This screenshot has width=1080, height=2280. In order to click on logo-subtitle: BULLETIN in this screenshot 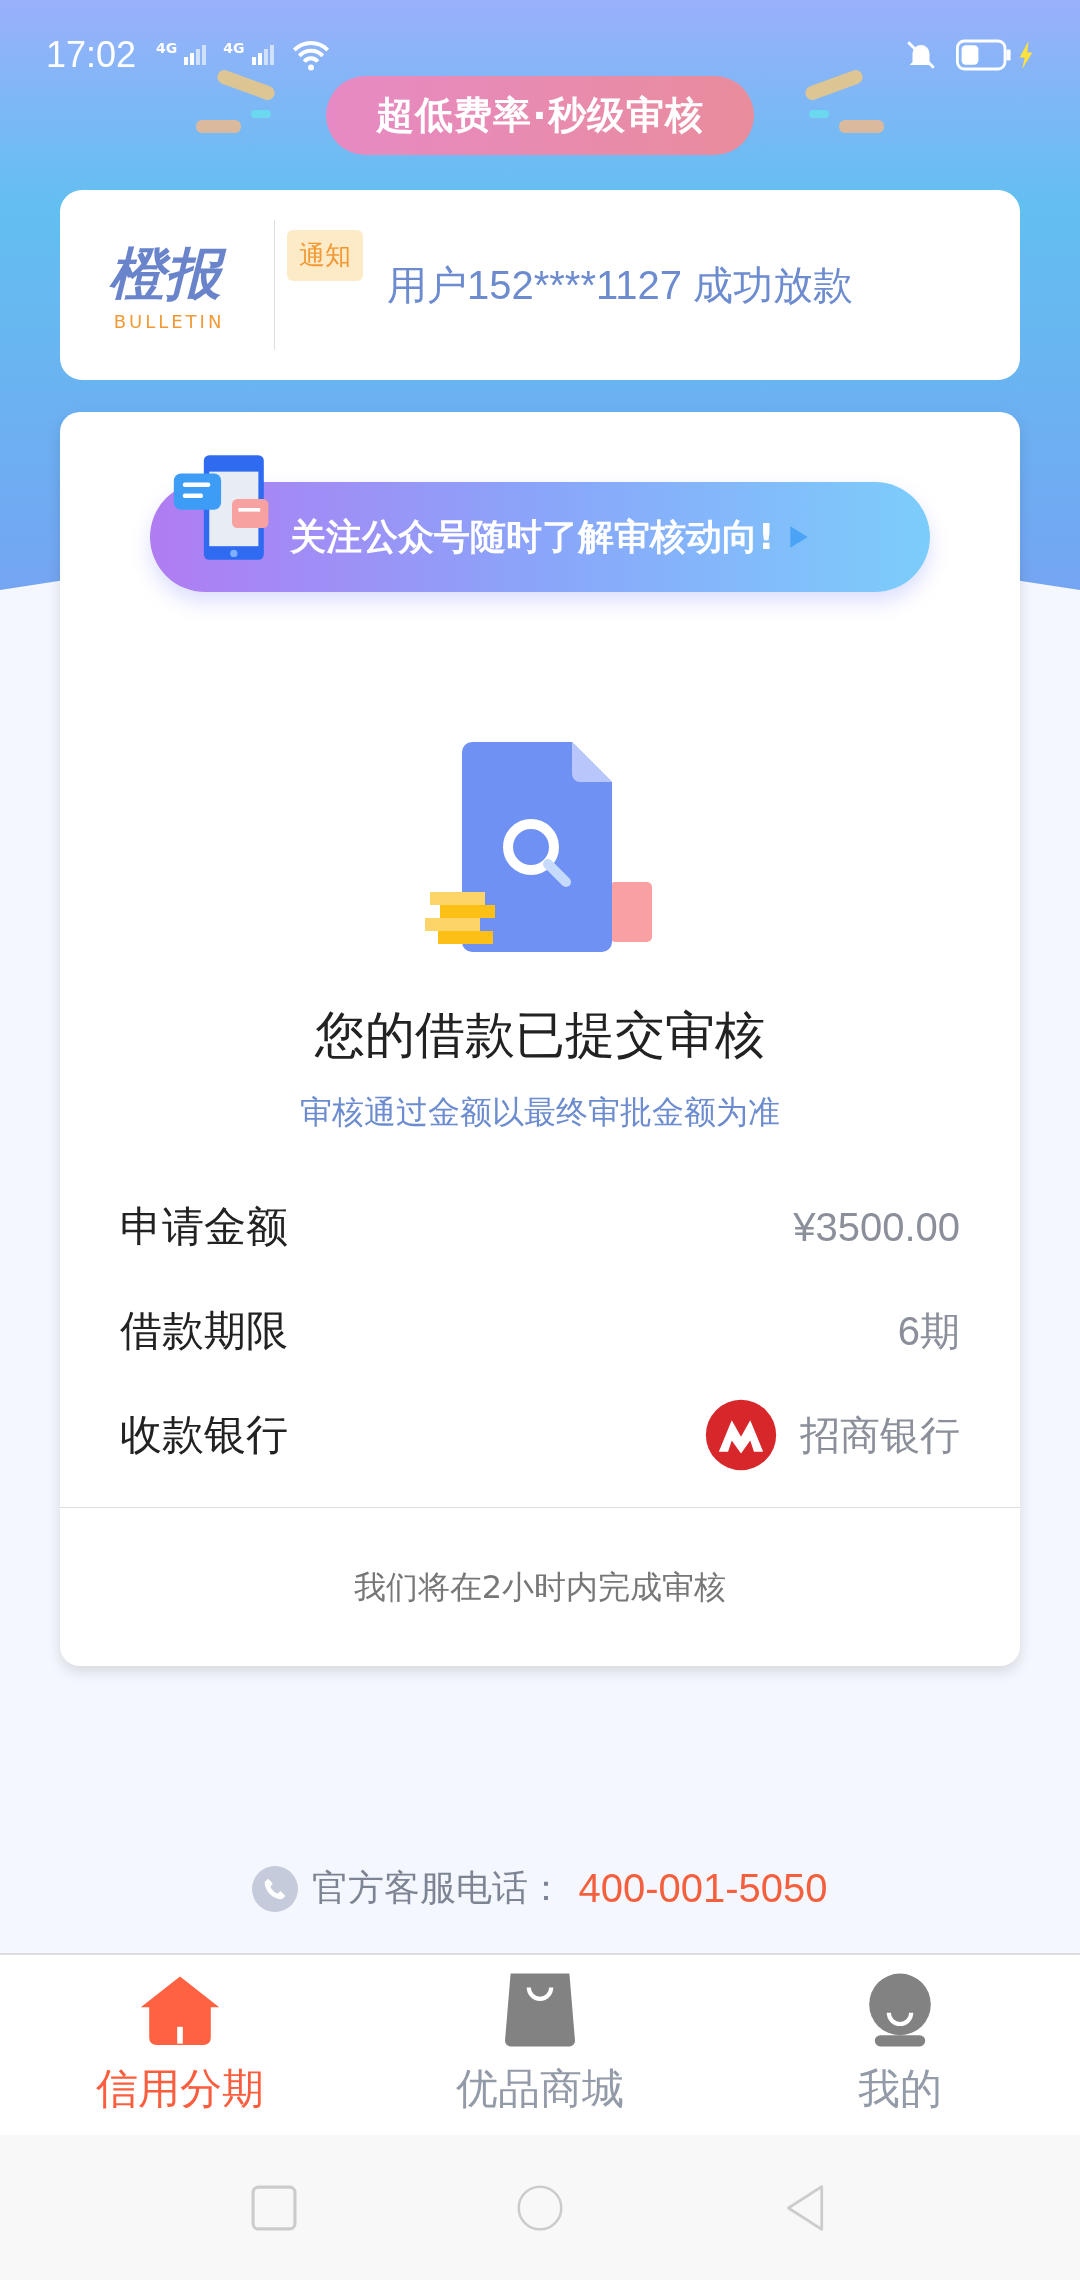, I will do `click(169, 321)`.